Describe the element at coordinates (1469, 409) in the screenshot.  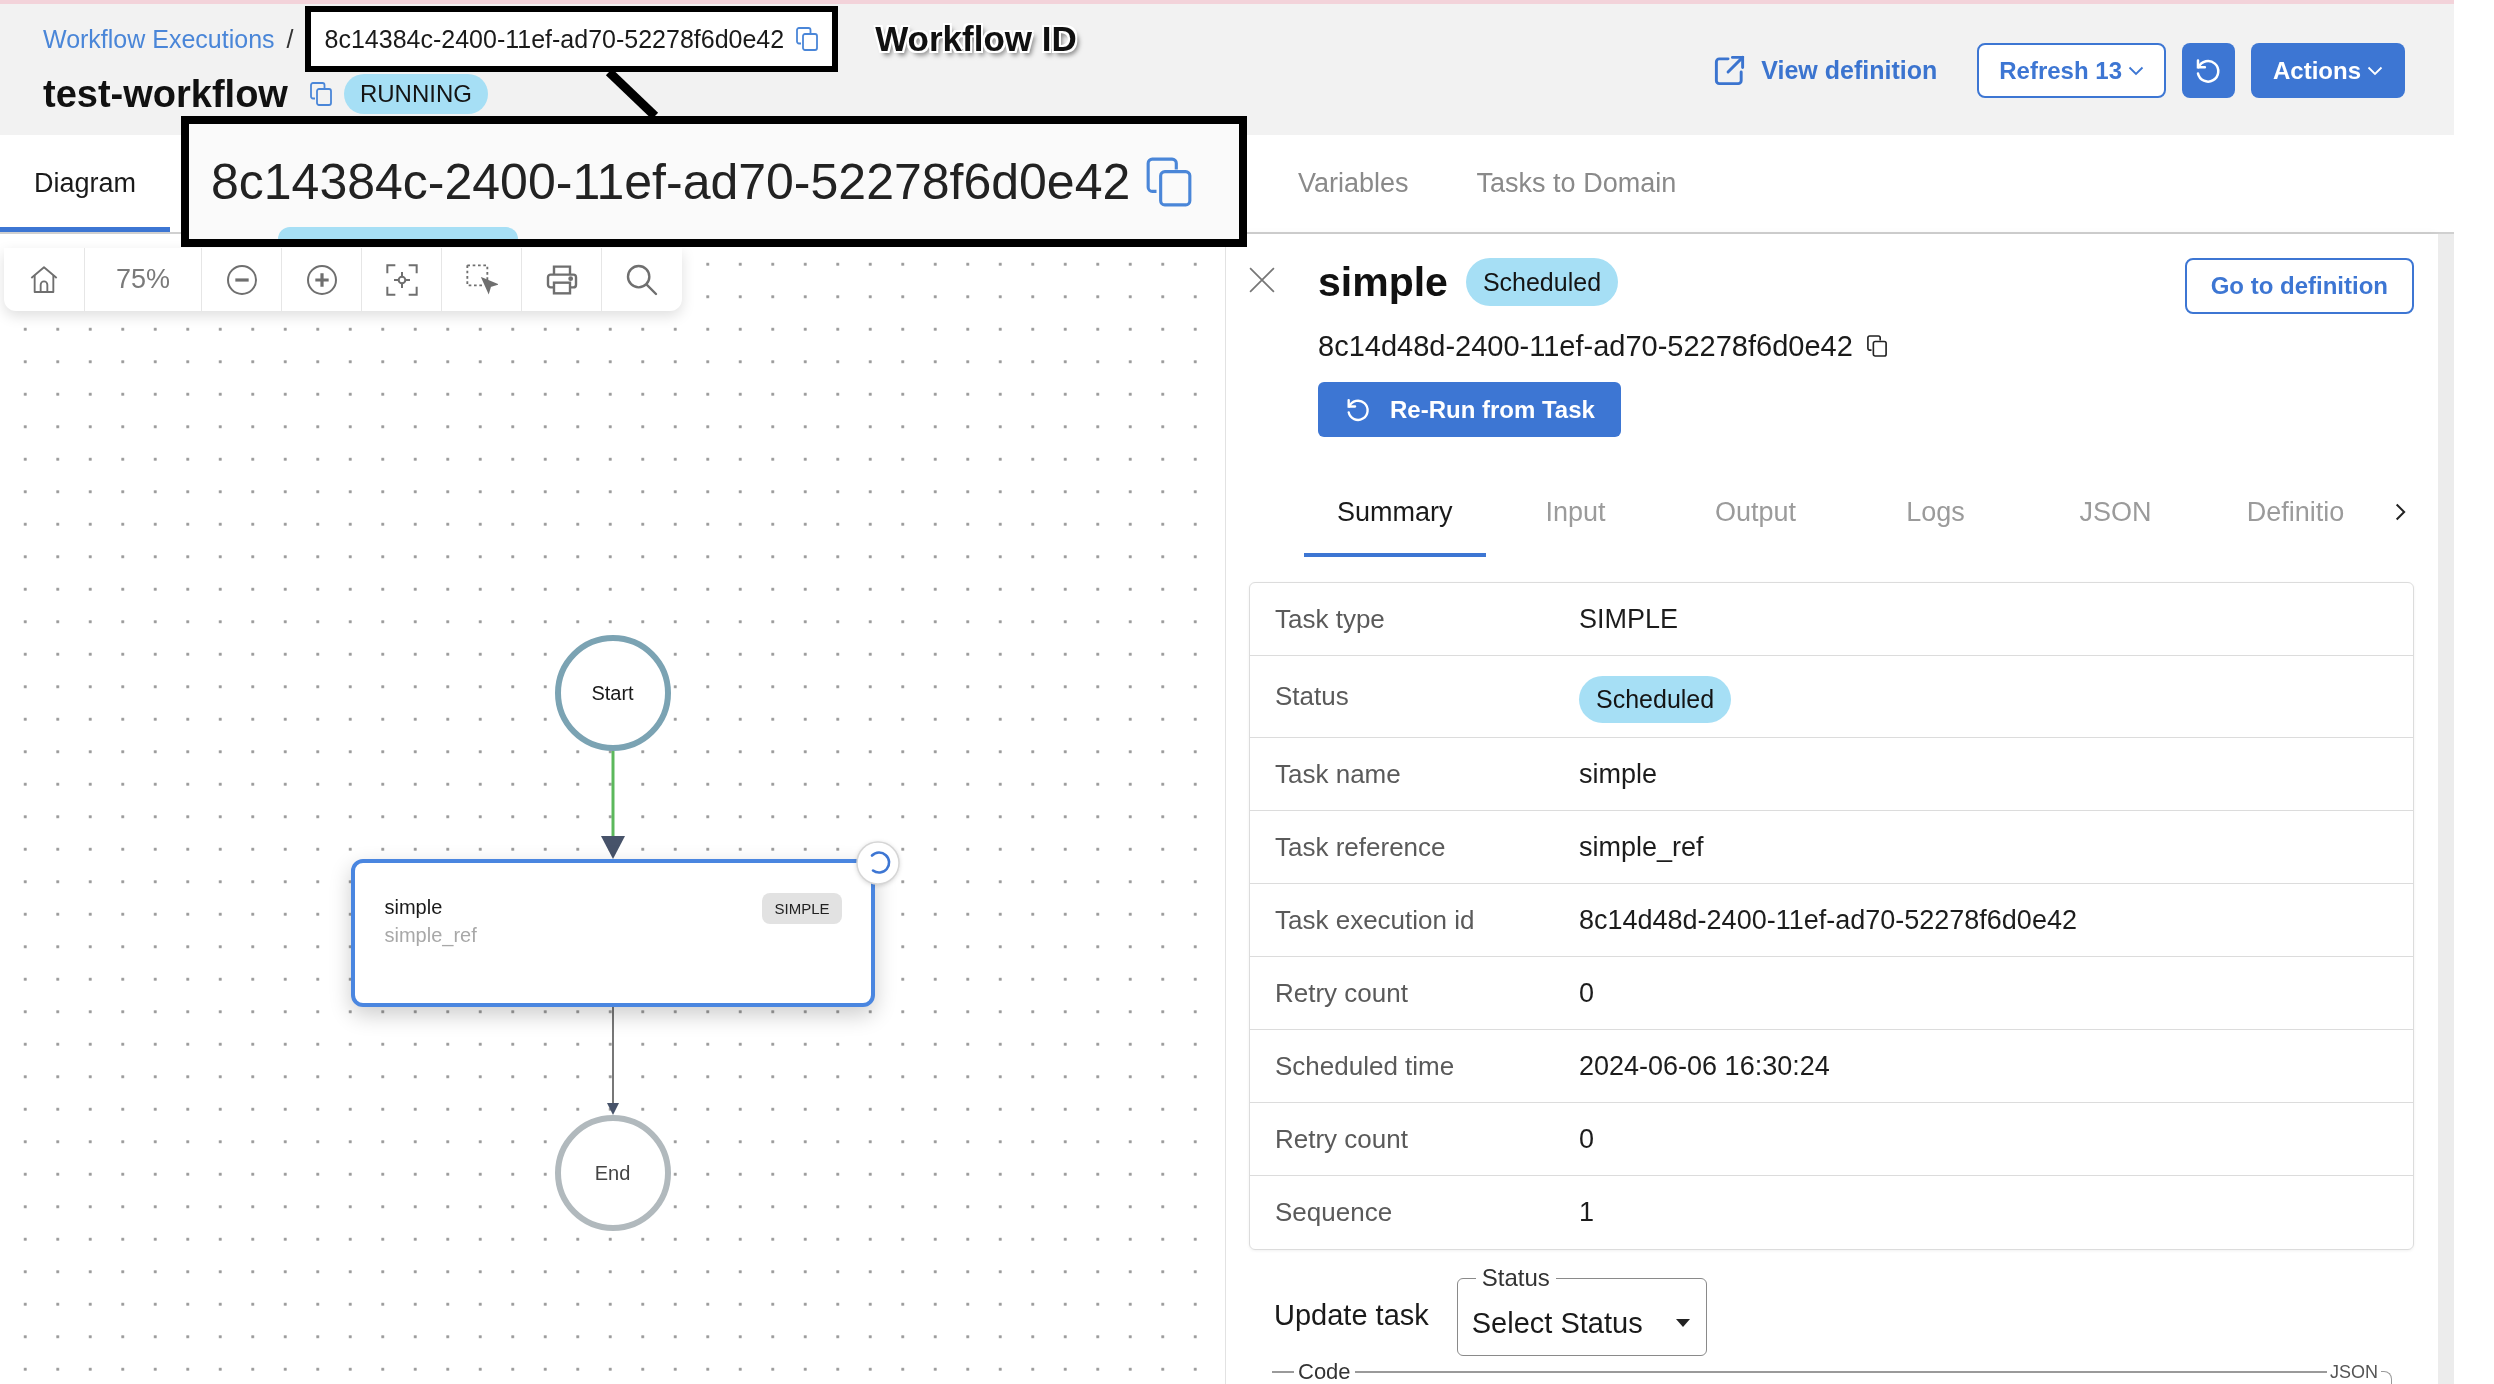
I see `rerun-button: Re-Run from Task` at that location.